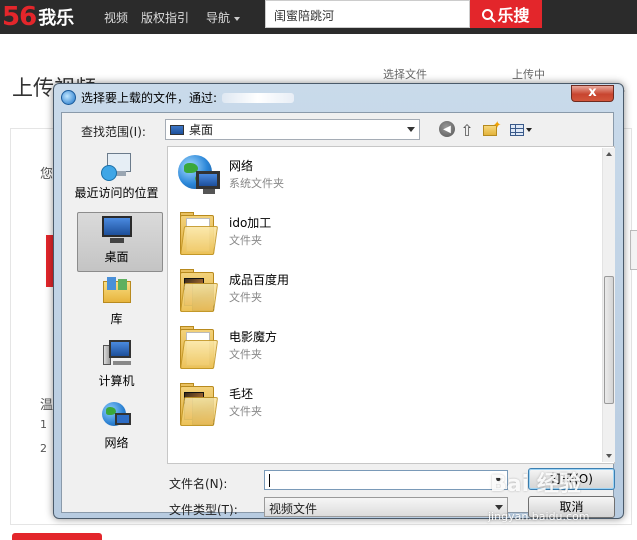  What do you see at coordinates (116, 257) in the screenshot?
I see `place-label: 桌面` at bounding box center [116, 257].